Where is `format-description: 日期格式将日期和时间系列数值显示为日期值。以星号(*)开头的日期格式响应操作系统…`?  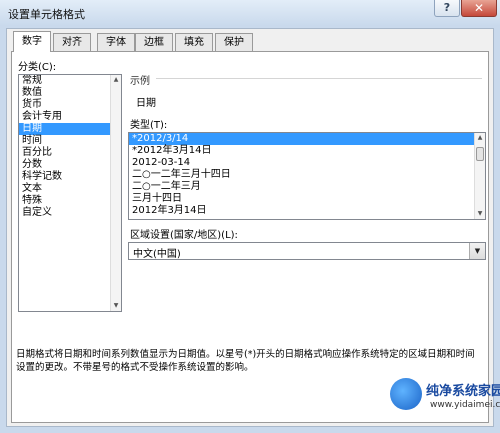 format-description: 日期格式将日期和时间系列数值显示为日期值。以星号(*)开头的日期格式响应操作系统… is located at coordinates (245, 361).